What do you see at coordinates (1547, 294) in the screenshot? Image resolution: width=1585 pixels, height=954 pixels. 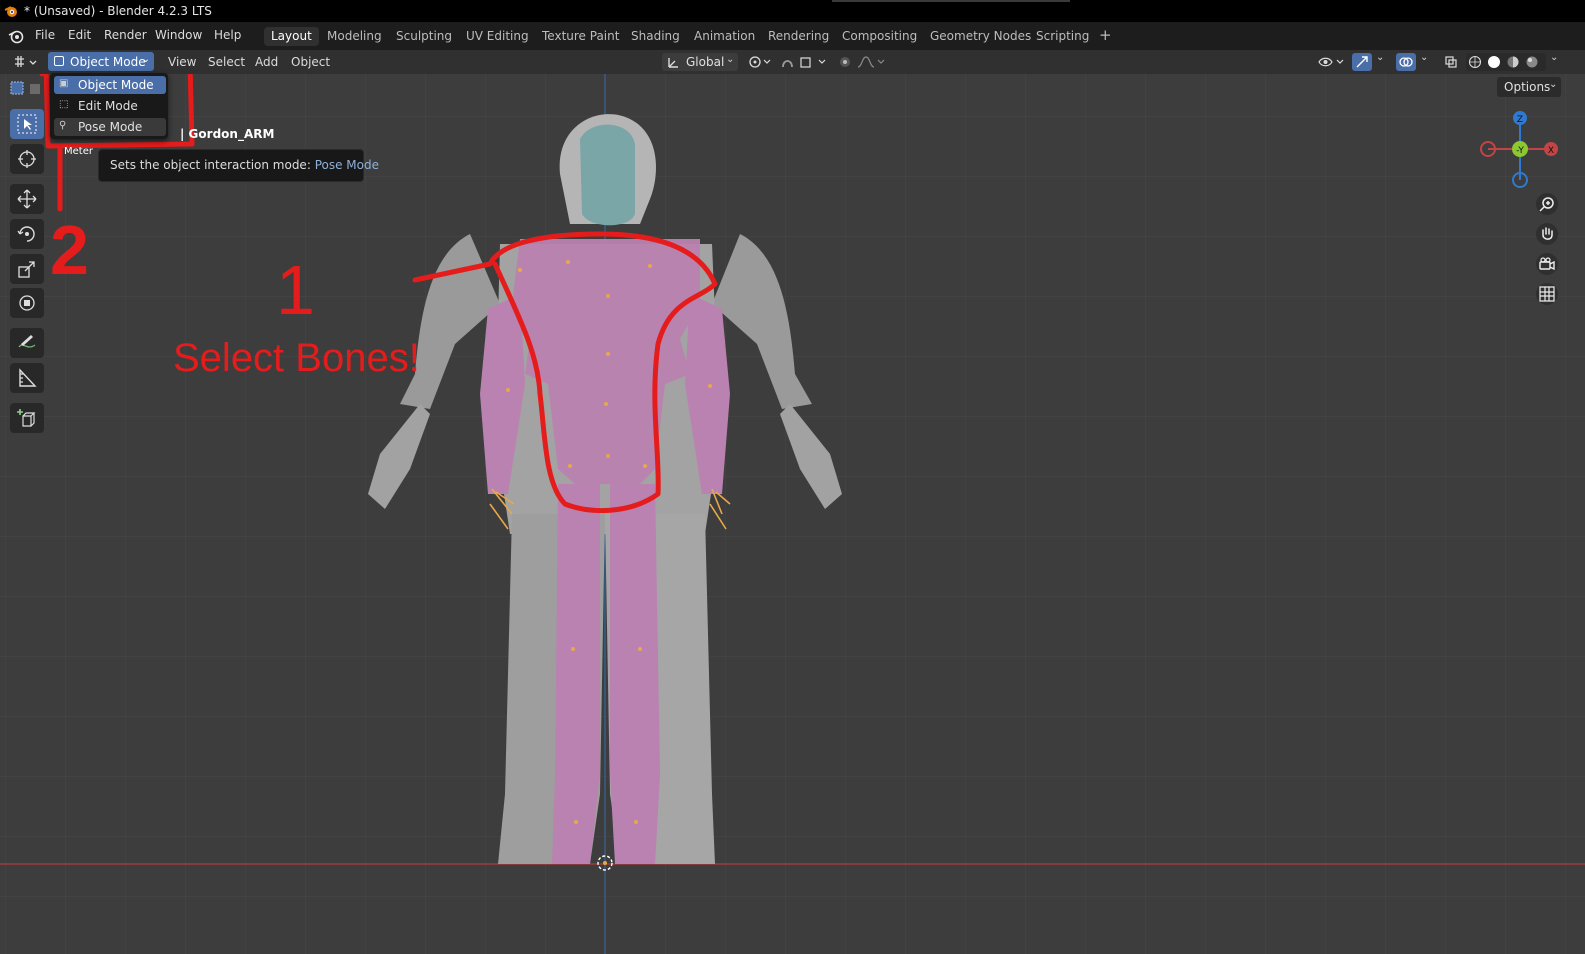 I see `grid-view-button` at bounding box center [1547, 294].